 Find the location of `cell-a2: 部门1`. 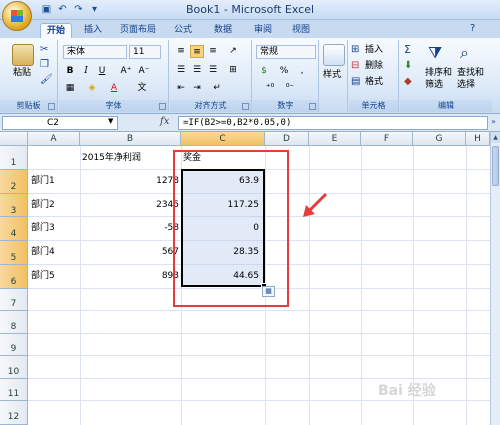

cell-a2: 部门1 is located at coordinates (43, 181).